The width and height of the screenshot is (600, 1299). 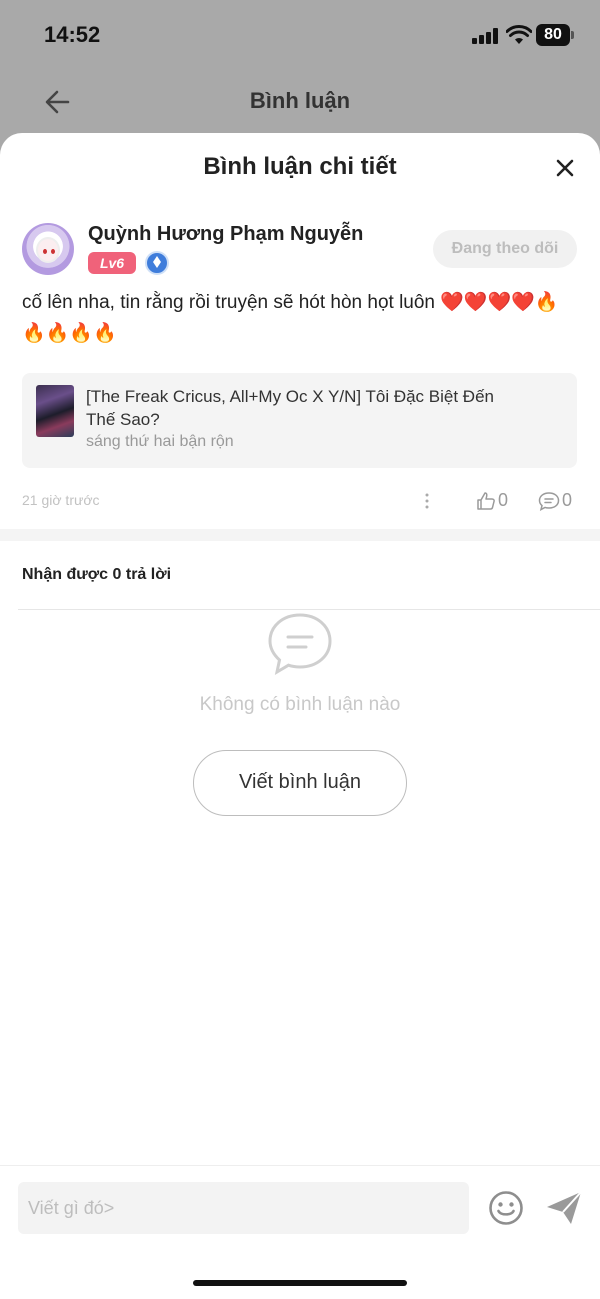 I want to click on send-icon, so click(x=564, y=1208).